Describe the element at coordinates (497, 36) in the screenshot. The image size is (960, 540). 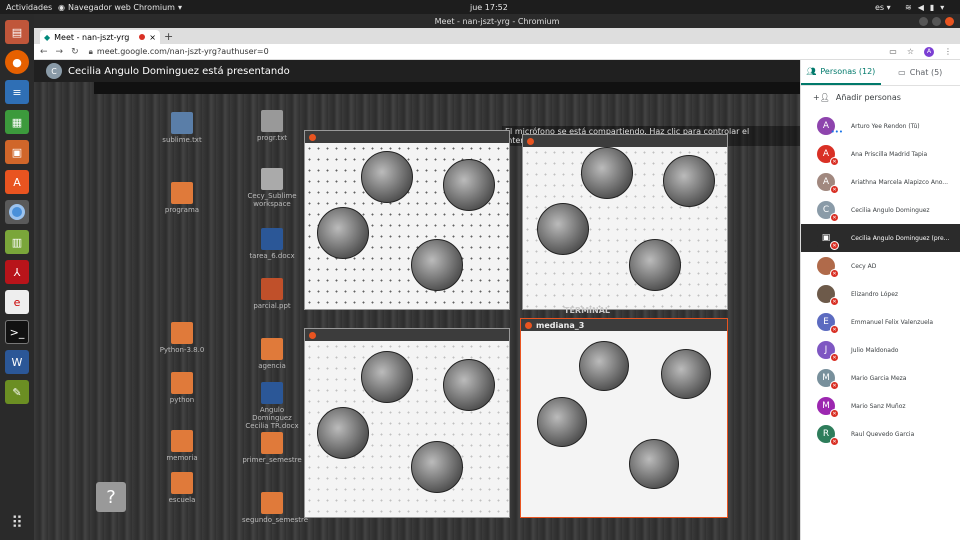
I see `tab-strip: ◆ Meet - nan-jszt-yrg × +` at that location.